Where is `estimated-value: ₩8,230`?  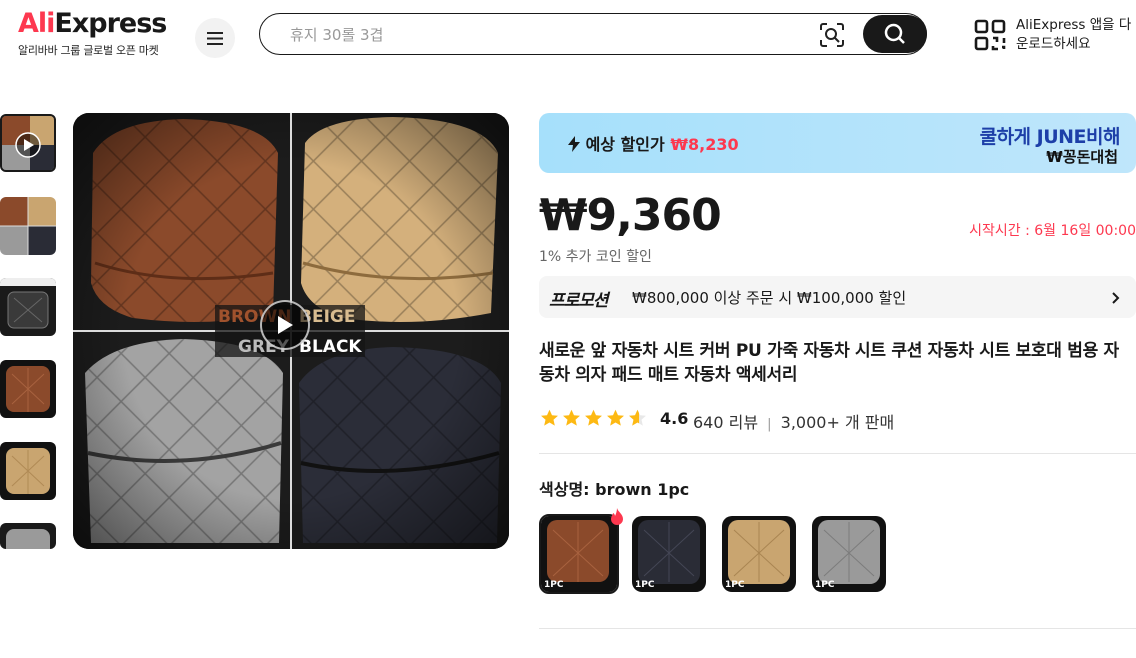 estimated-value: ₩8,230 is located at coordinates (704, 144).